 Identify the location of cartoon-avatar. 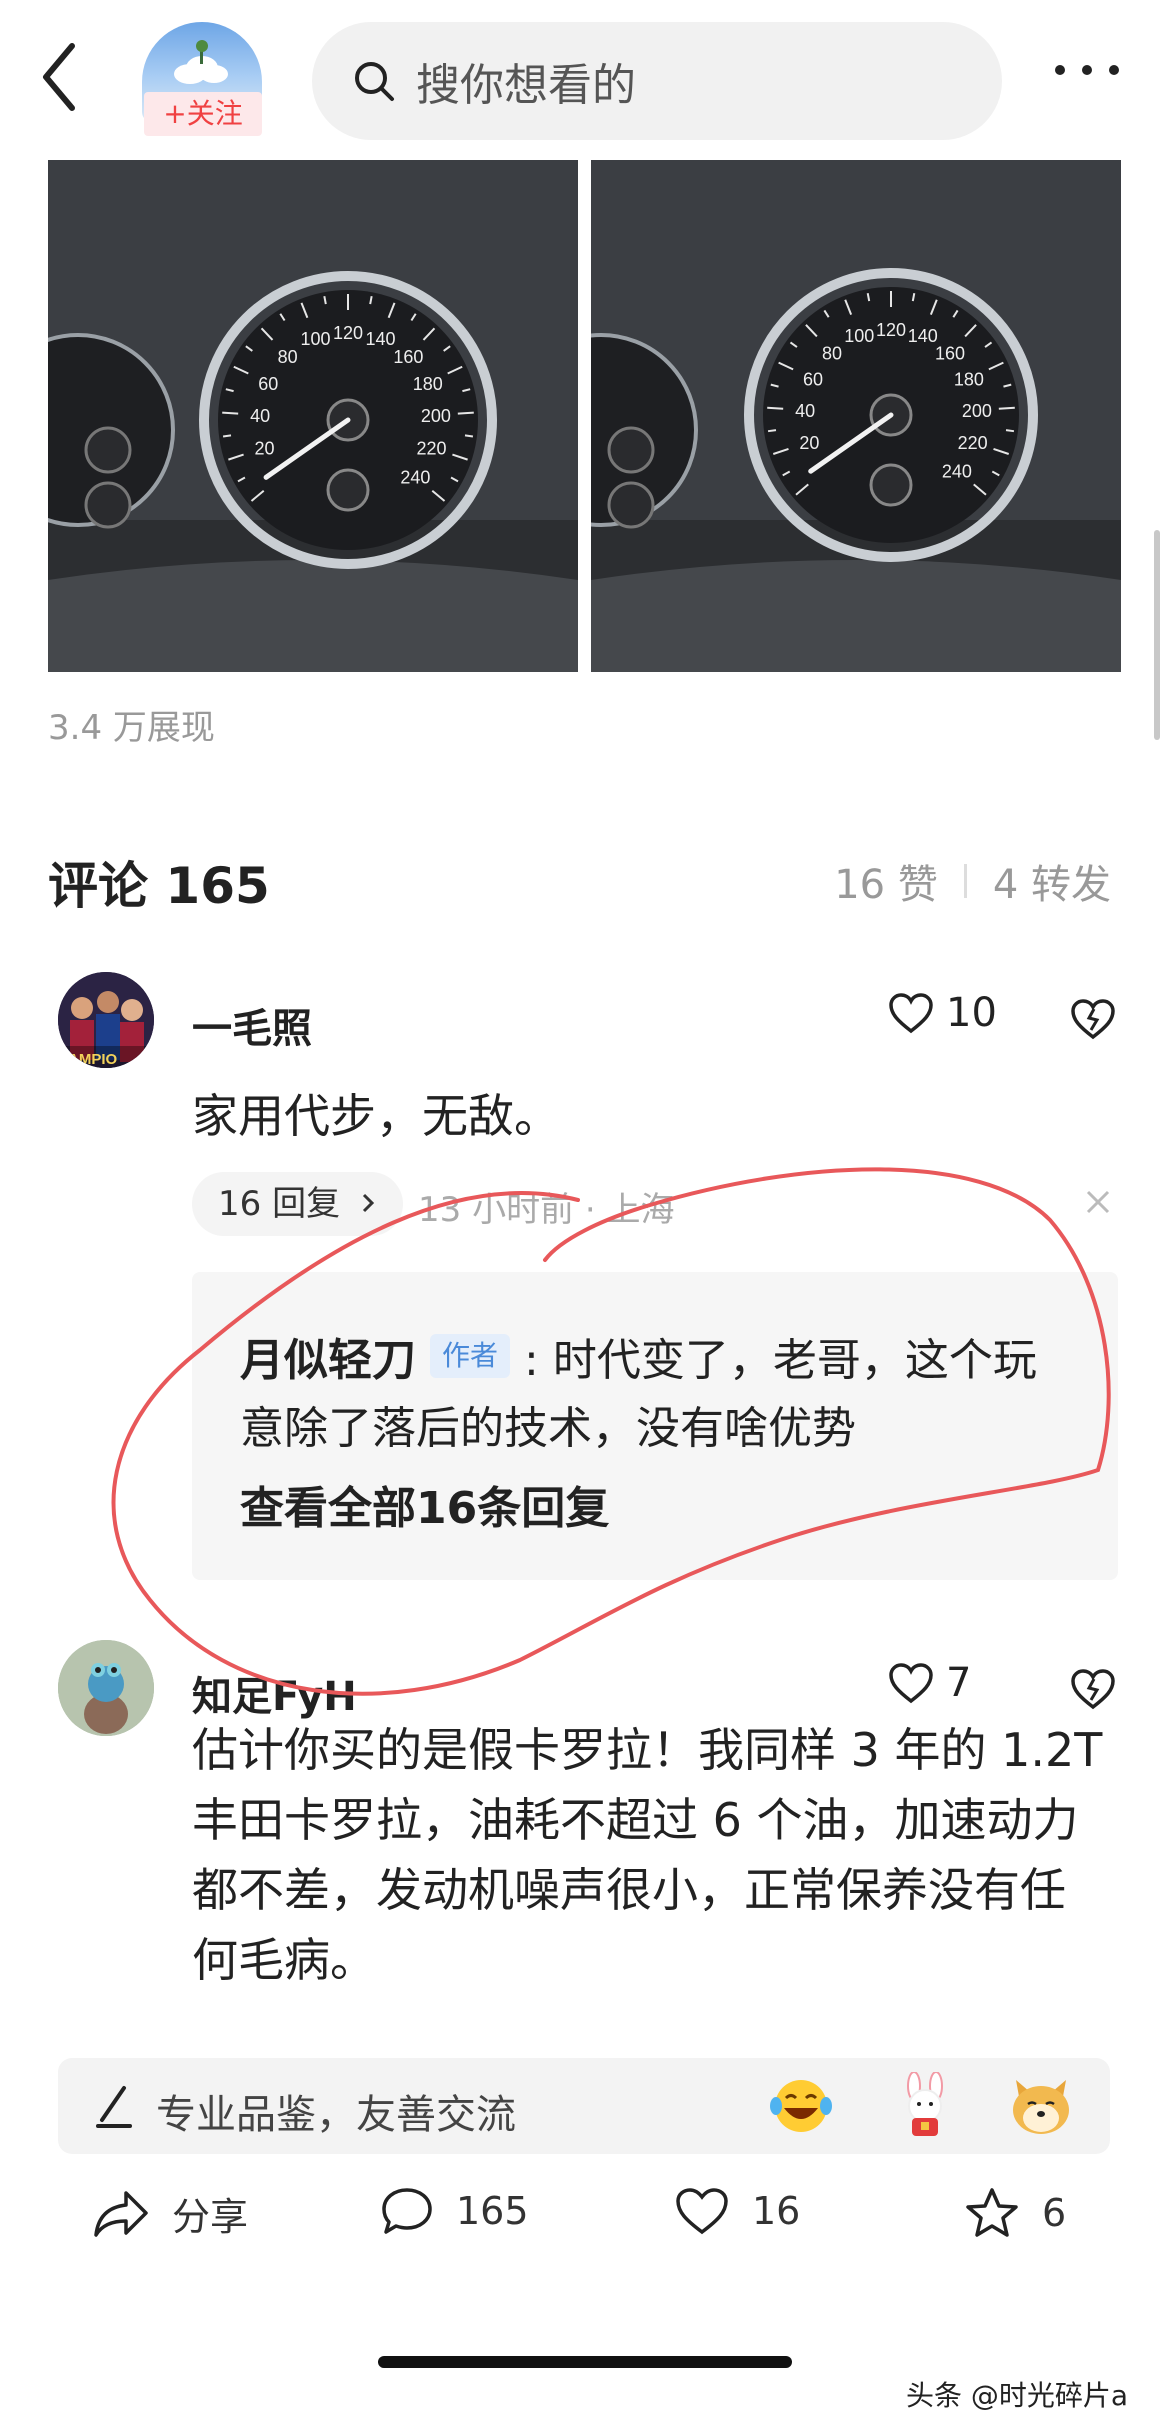
(106, 1688).